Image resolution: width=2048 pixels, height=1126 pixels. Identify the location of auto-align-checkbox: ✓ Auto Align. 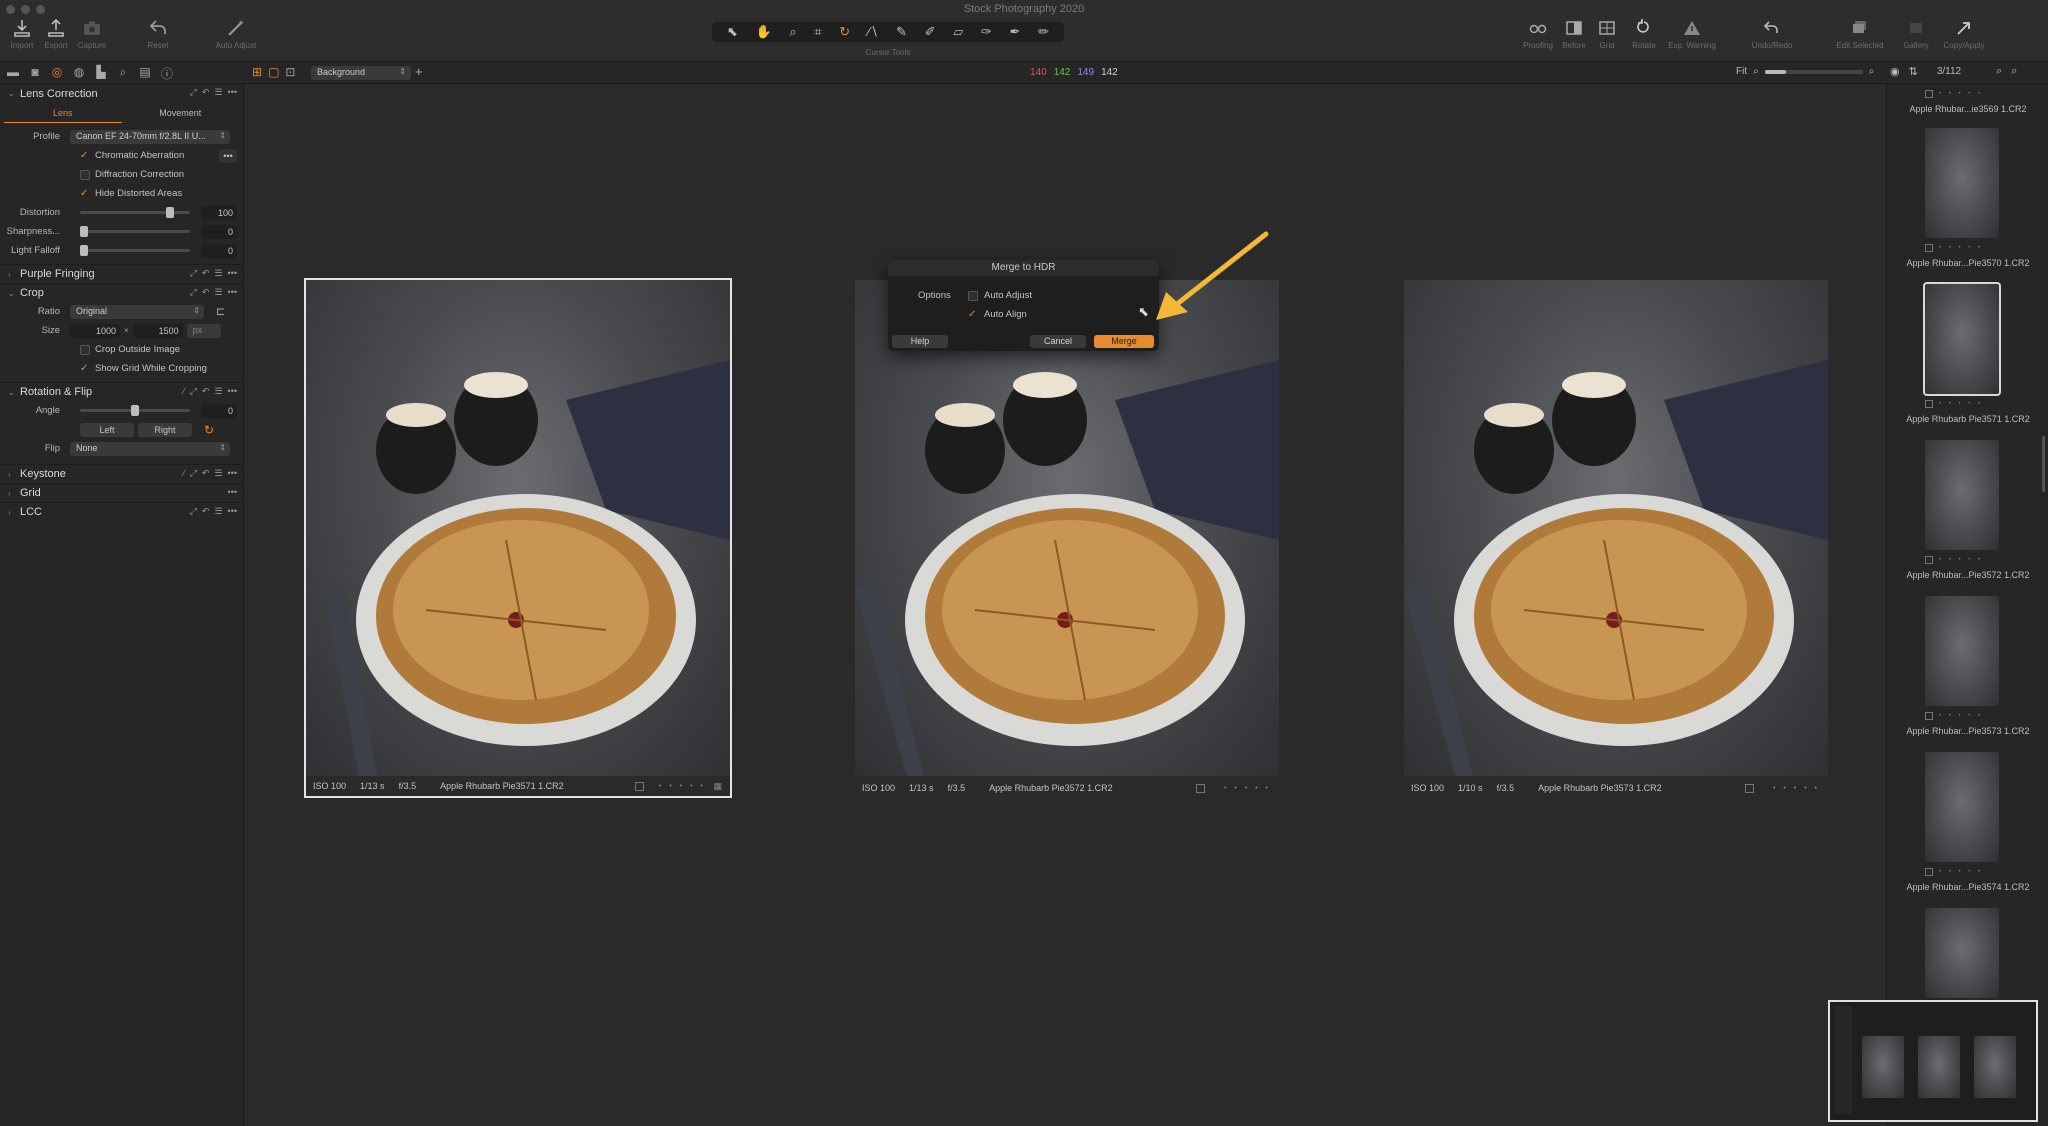
(997, 314).